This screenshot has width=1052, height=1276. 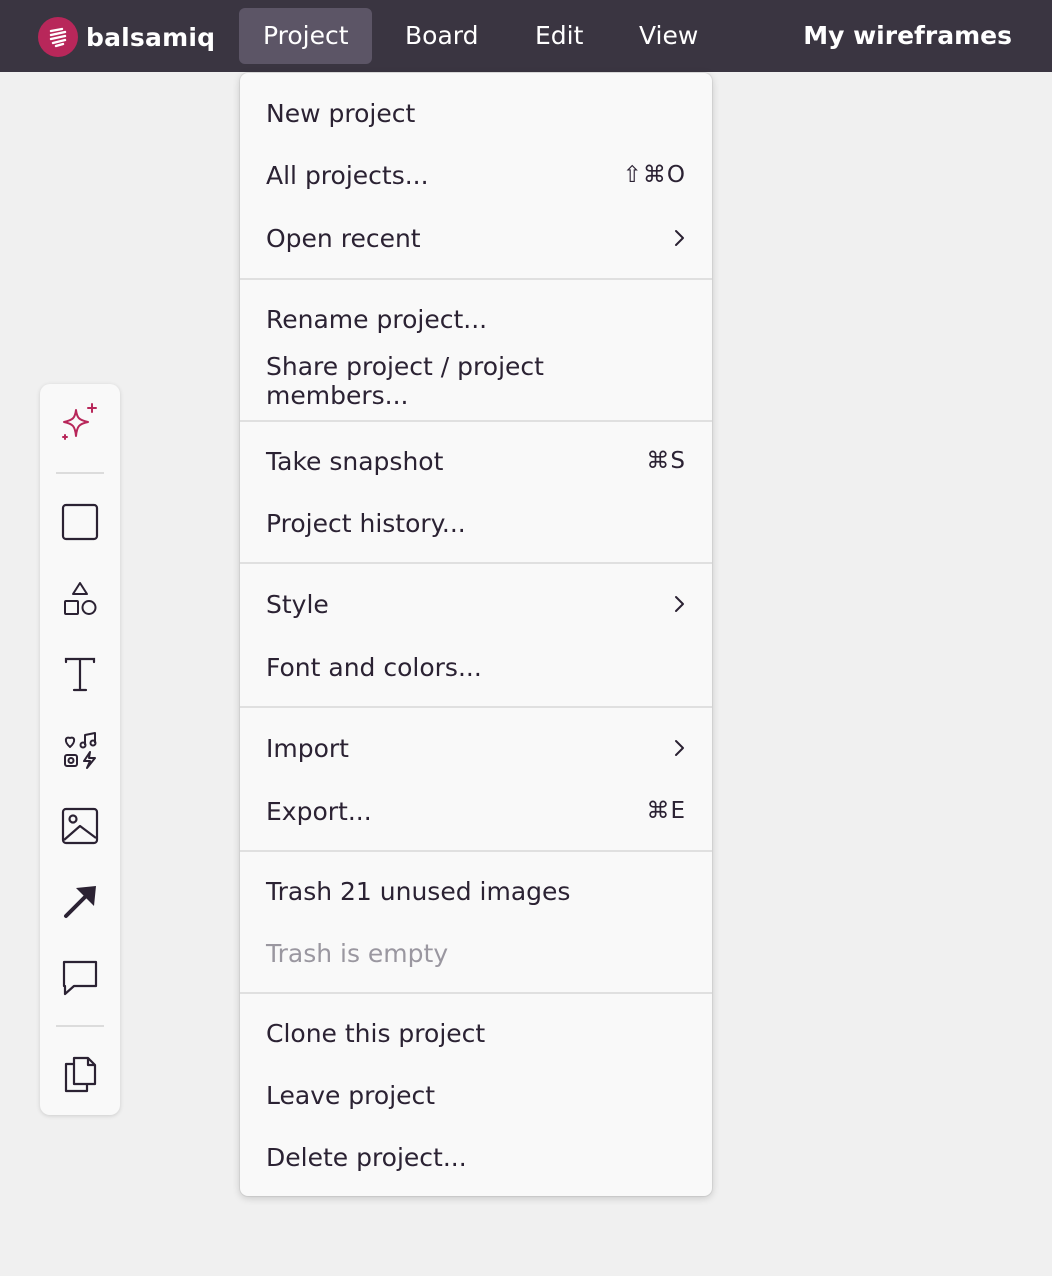 What do you see at coordinates (343, 238) in the screenshot?
I see `menu-item-label: Open recent` at bounding box center [343, 238].